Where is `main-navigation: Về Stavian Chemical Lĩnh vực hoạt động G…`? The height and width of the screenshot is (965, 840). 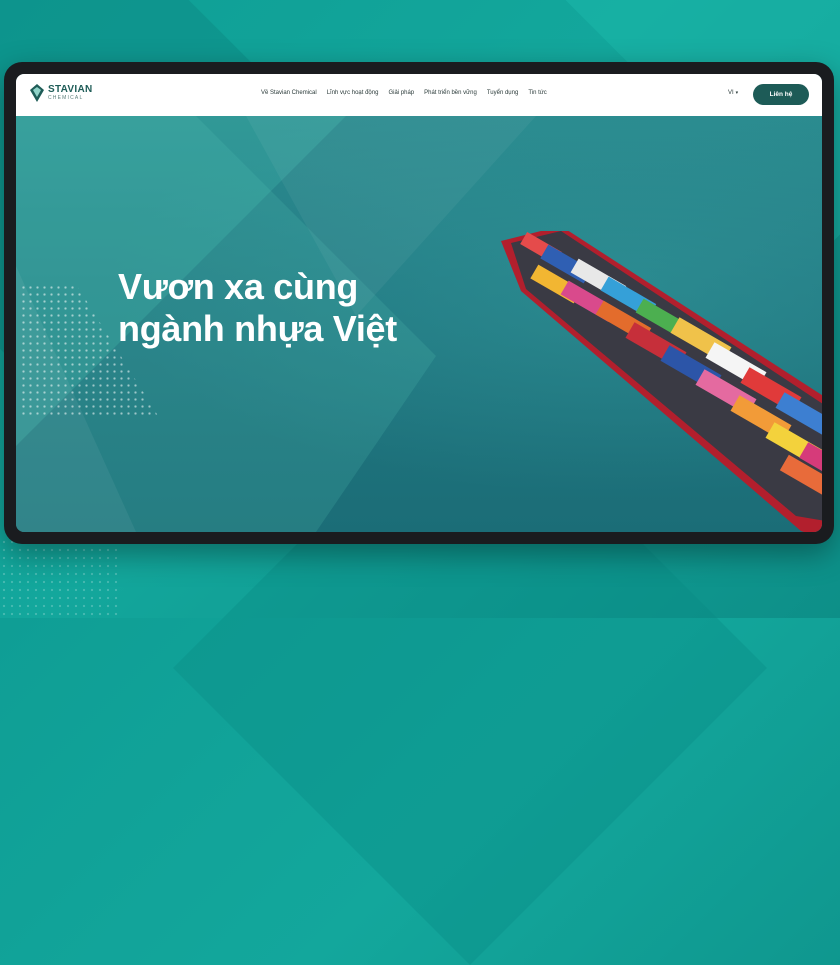
main-navigation: Về Stavian Chemical Lĩnh vực hoạt động G… is located at coordinates (404, 93).